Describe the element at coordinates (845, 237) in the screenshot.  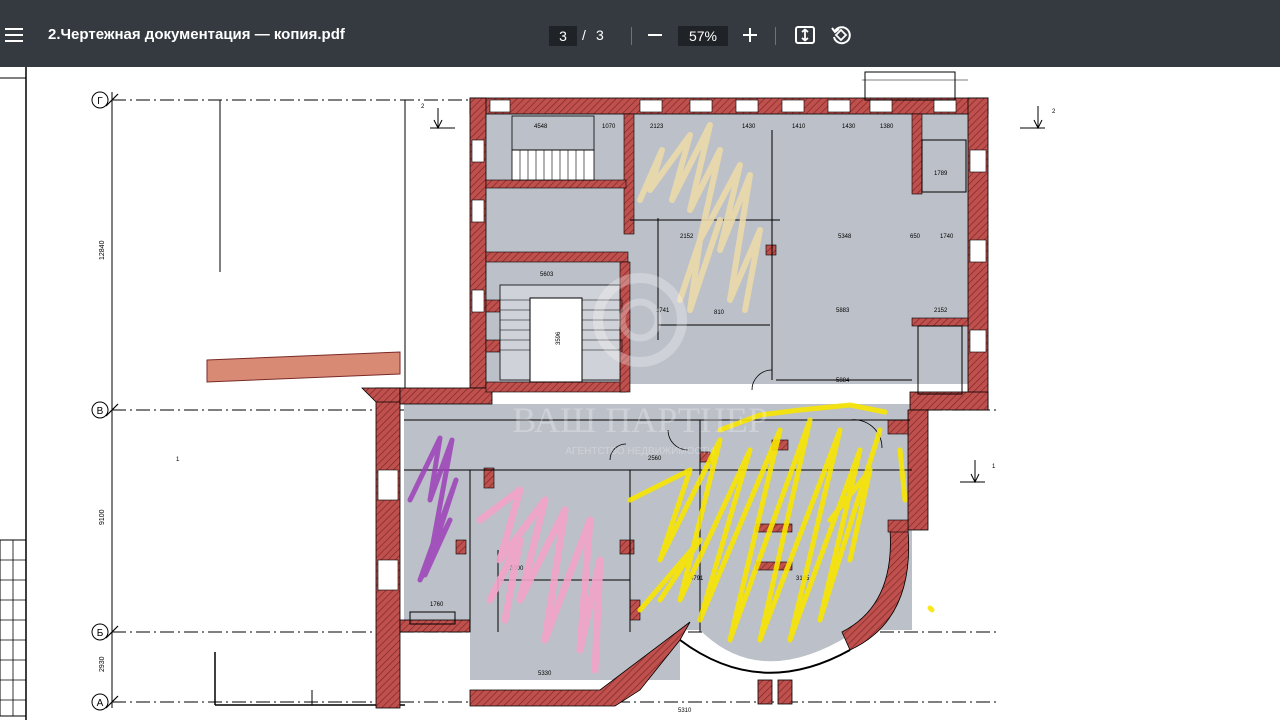
I see `svg-text: 5348` at that location.